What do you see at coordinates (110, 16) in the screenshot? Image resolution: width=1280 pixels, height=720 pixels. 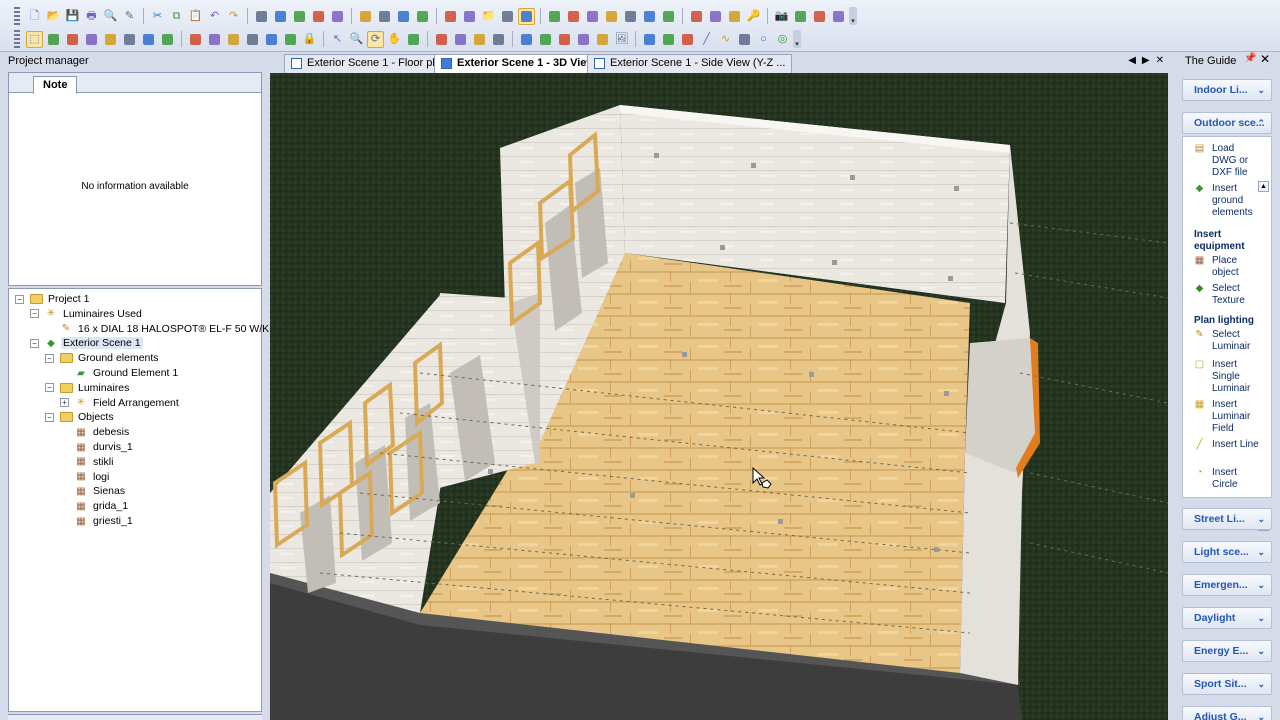 I see `print-preview-icon: 🔍` at bounding box center [110, 16].